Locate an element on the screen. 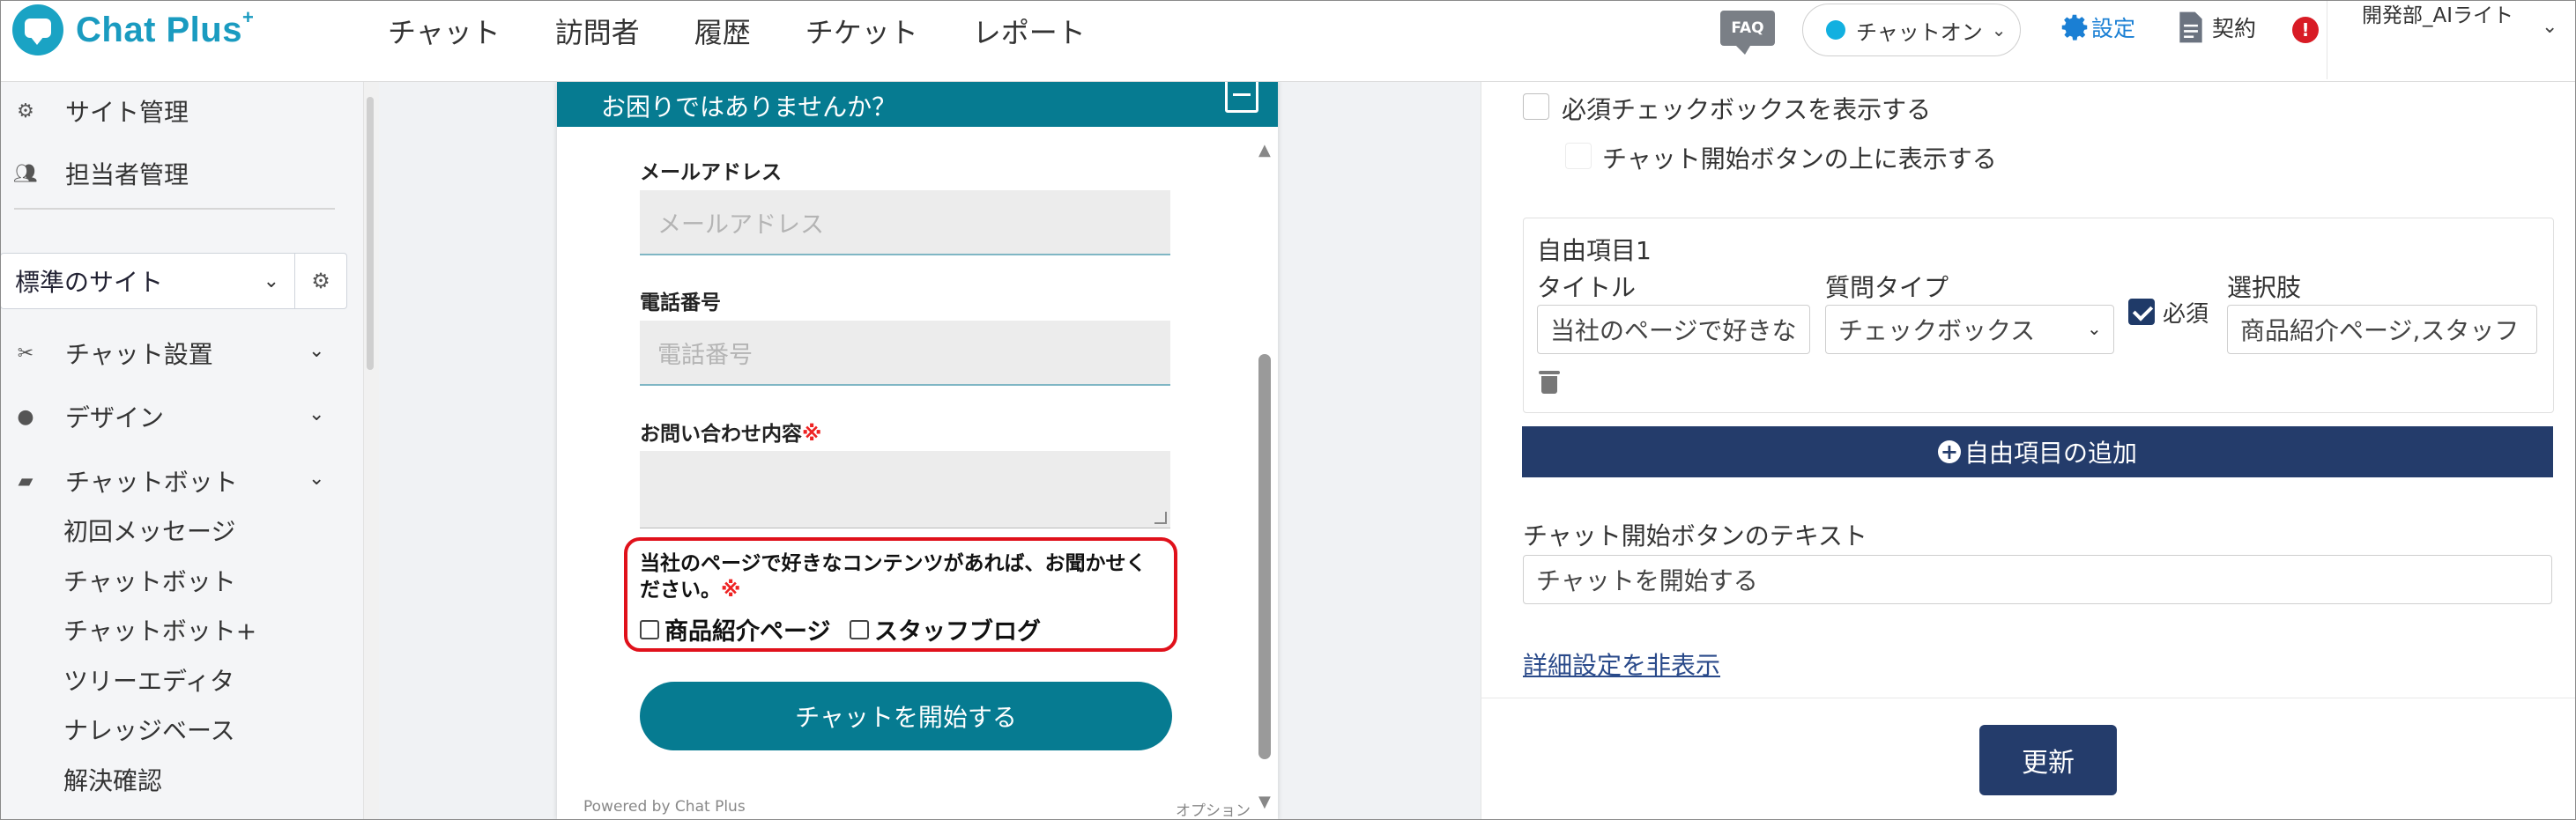 This screenshot has width=2576, height=820. site-select: 標準のサイト ⌄ is located at coordinates (148, 281).